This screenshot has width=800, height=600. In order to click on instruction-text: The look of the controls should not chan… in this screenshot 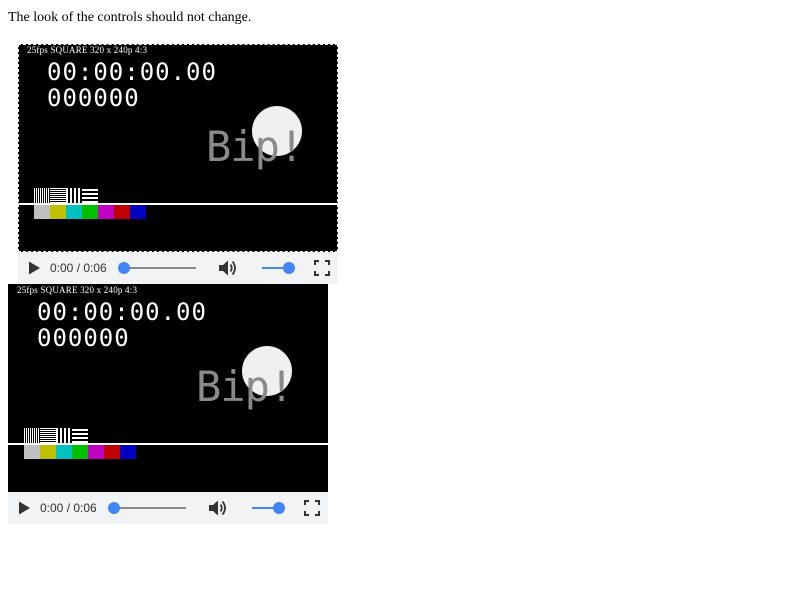, I will do `click(130, 17)`.